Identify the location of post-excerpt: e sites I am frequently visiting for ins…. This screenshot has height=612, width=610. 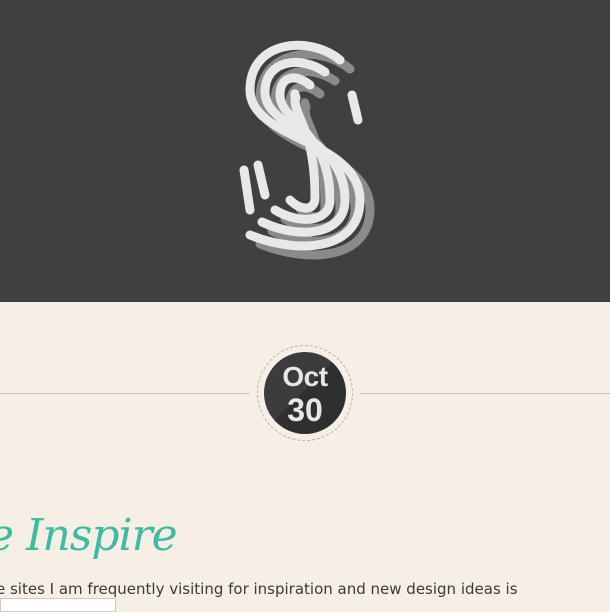
(259, 589).